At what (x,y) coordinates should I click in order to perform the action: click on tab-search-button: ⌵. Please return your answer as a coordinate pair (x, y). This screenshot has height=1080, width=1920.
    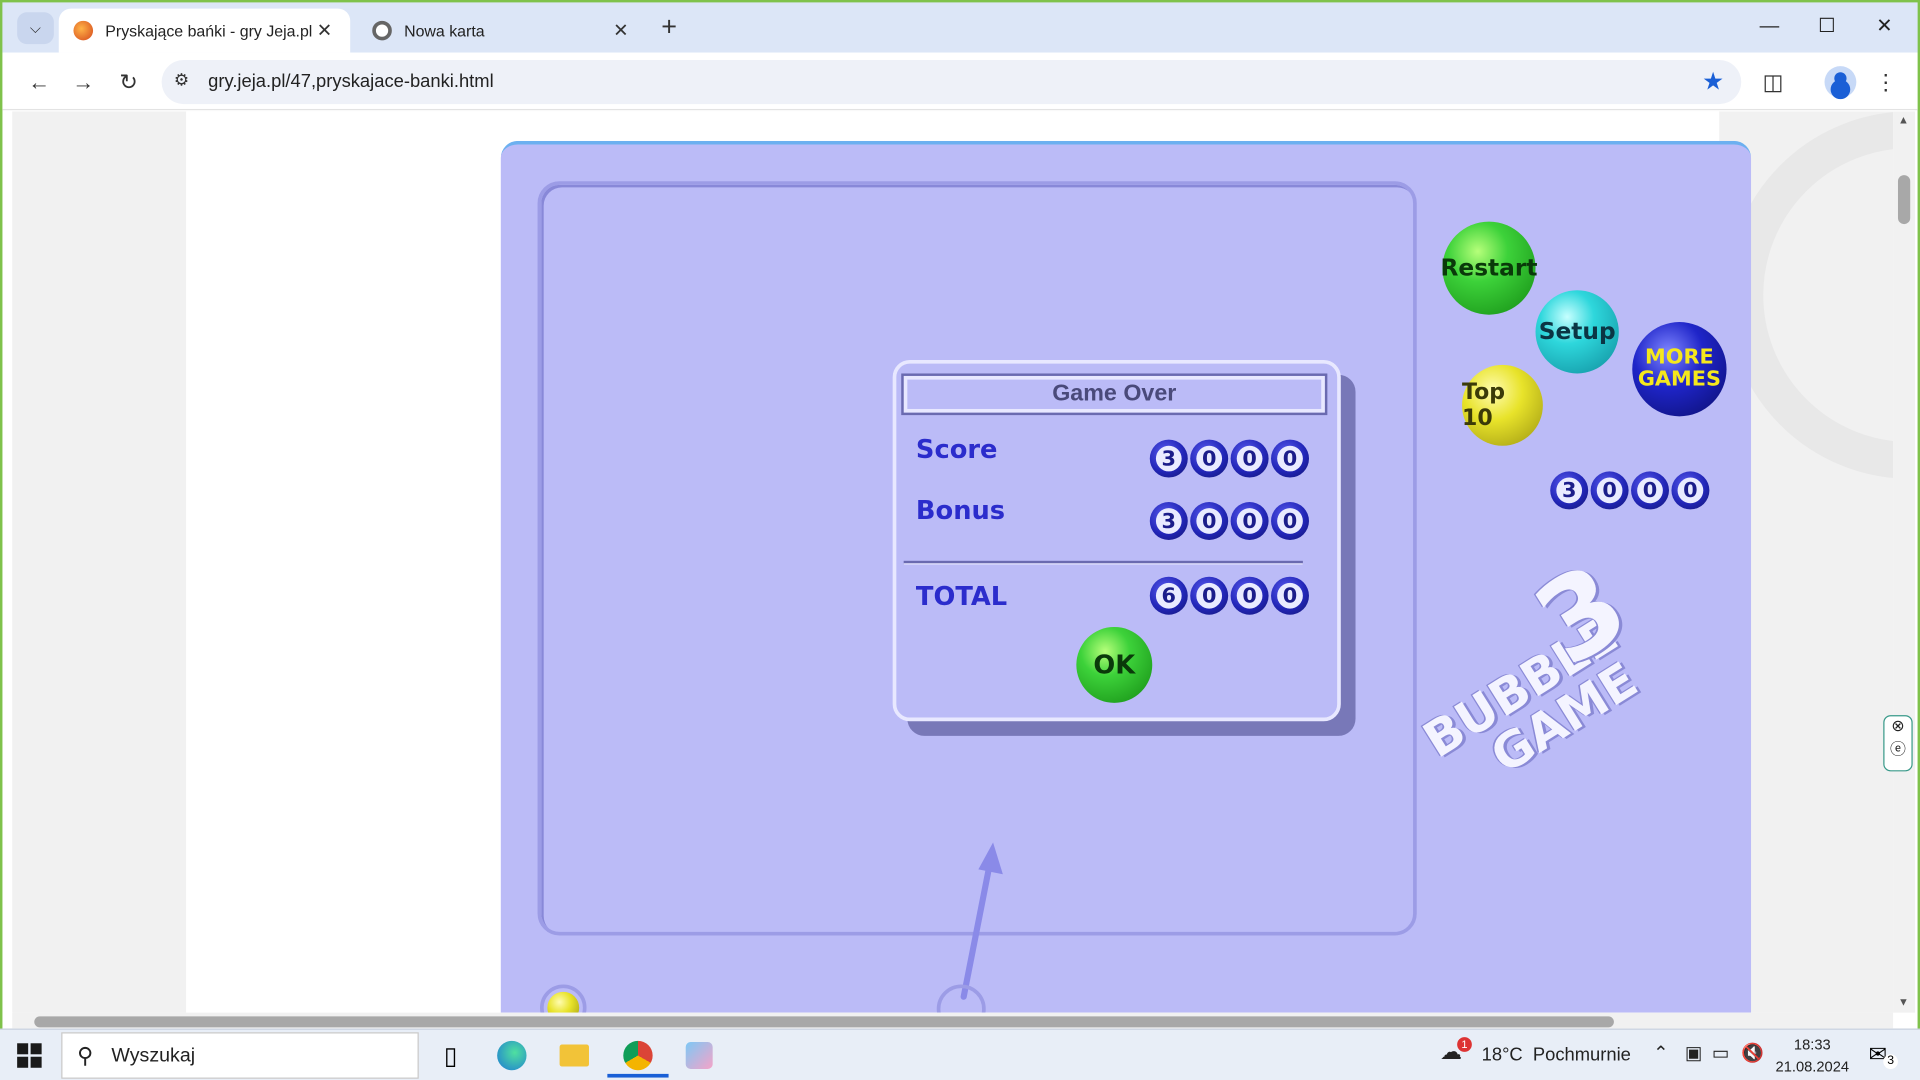
    Looking at the image, I should click on (35, 28).